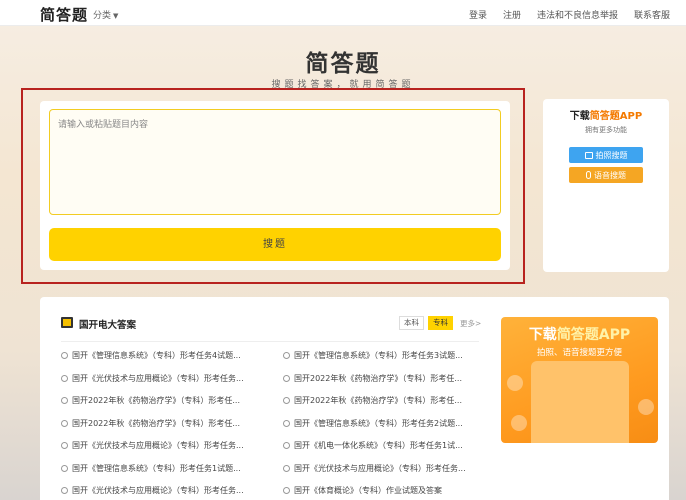  Describe the element at coordinates (343, 13) in the screenshot. I see `top-navbar: 简答题 分类 ▼ 登录 注册 违法和不良信息举报 联系客服` at that location.